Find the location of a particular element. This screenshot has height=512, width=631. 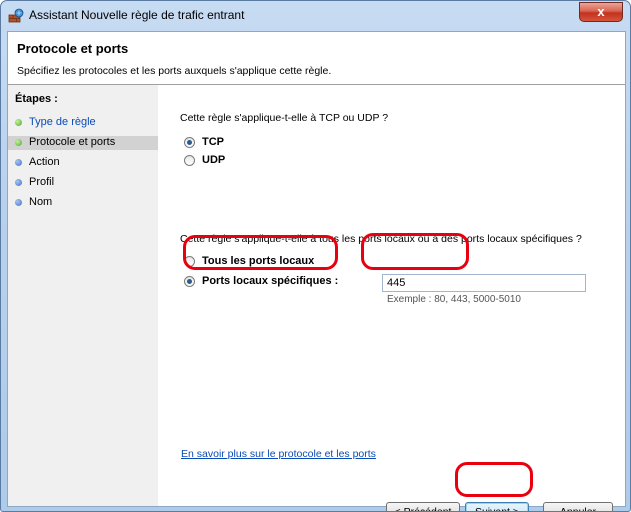

sidebar-item-label: Profil is located at coordinates (42, 182).